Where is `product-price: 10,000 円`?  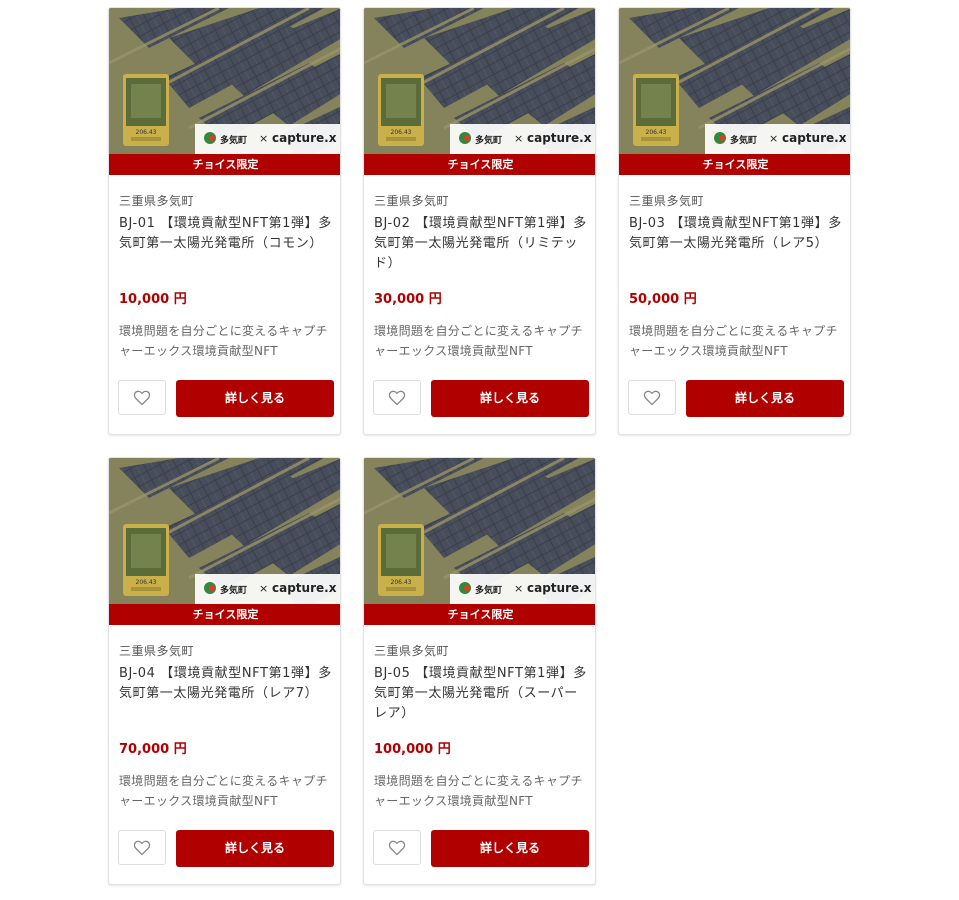 product-price: 10,000 円 is located at coordinates (153, 299).